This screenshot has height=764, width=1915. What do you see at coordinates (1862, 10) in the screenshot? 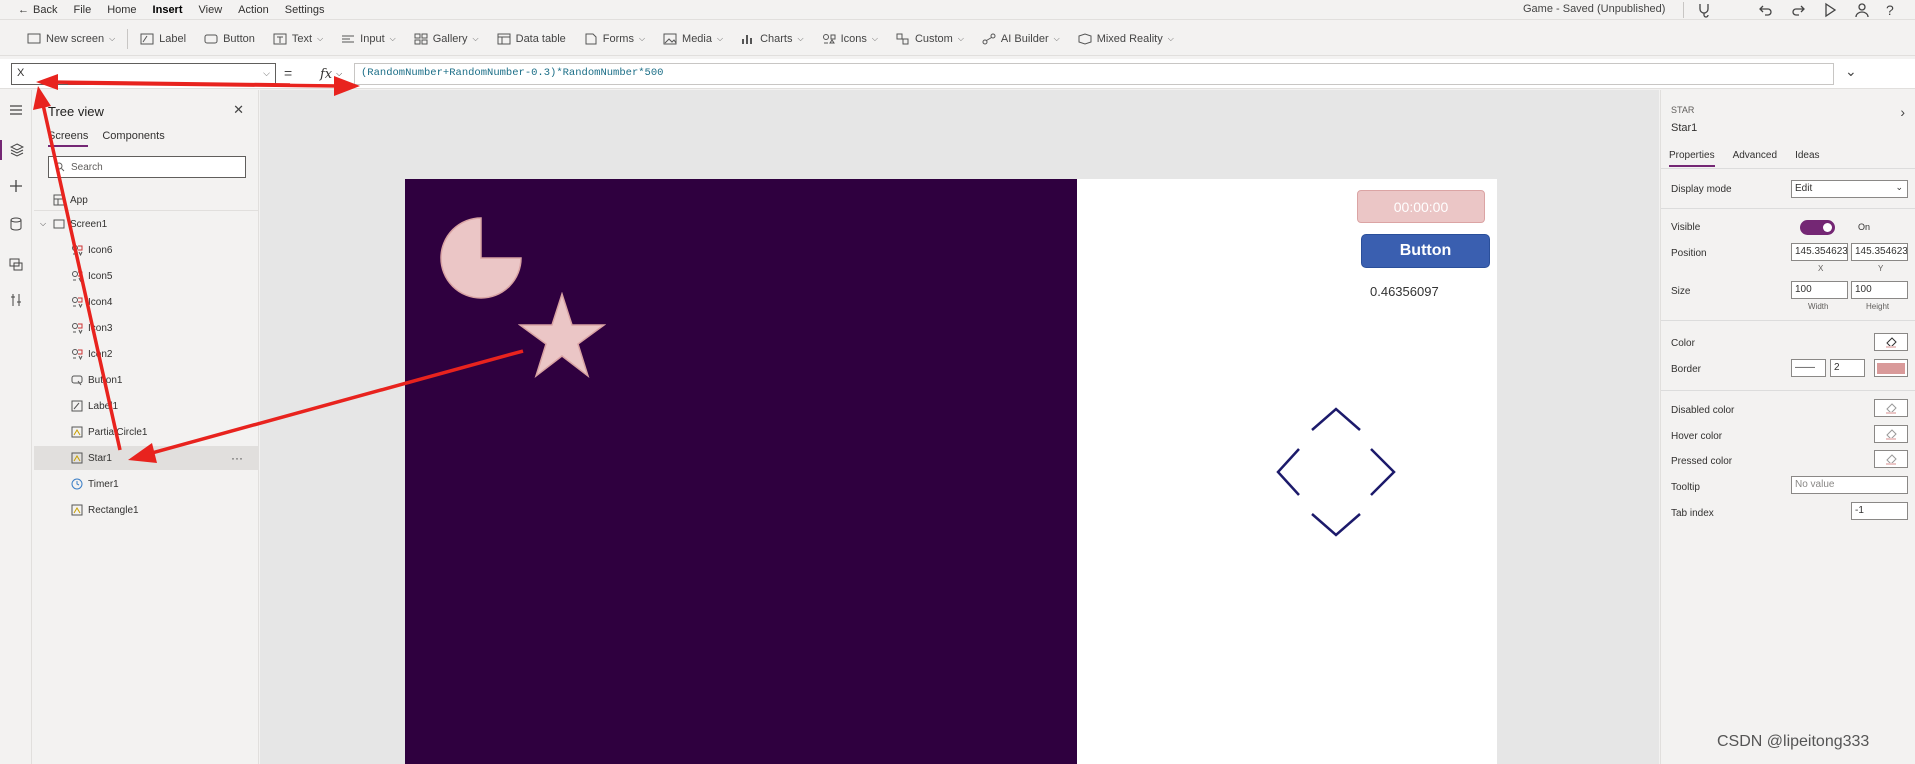
I see `user-icon` at bounding box center [1862, 10].